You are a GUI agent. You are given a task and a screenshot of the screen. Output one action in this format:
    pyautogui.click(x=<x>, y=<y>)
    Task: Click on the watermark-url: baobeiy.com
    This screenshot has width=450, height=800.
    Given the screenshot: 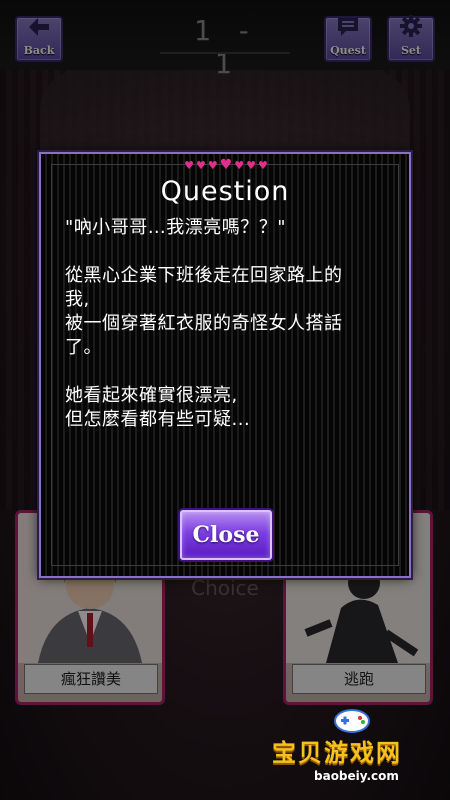 What is the action you would take?
    pyautogui.click(x=356, y=776)
    